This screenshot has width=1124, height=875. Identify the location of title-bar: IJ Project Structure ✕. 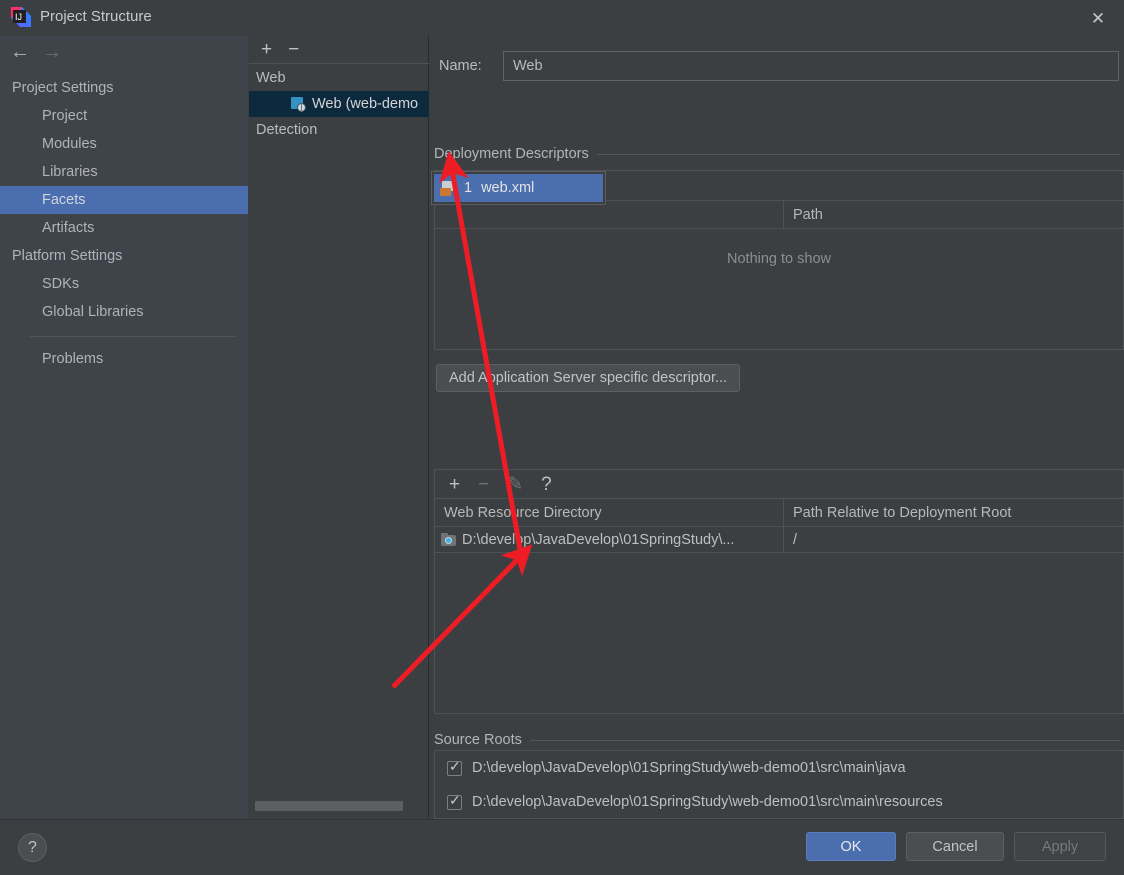
(562, 18).